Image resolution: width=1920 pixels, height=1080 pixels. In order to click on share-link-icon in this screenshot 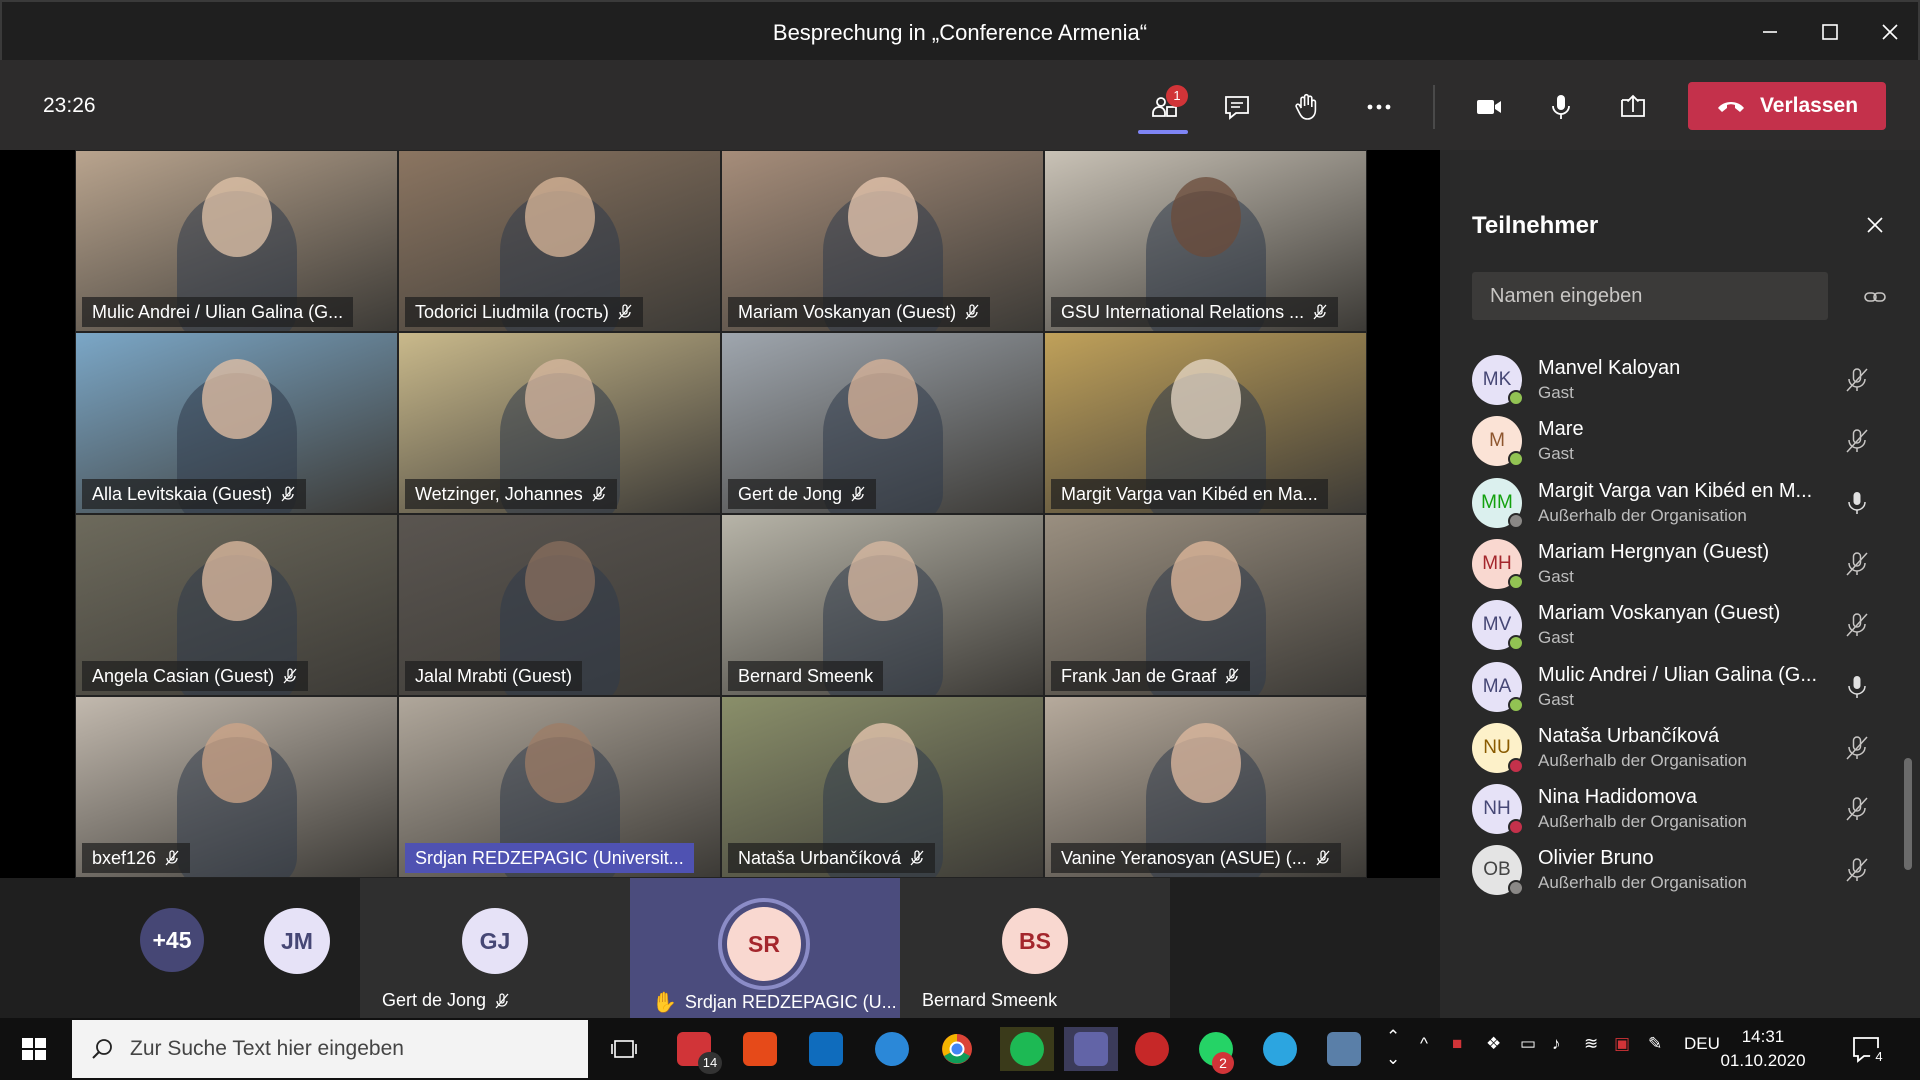, I will do `click(1875, 297)`.